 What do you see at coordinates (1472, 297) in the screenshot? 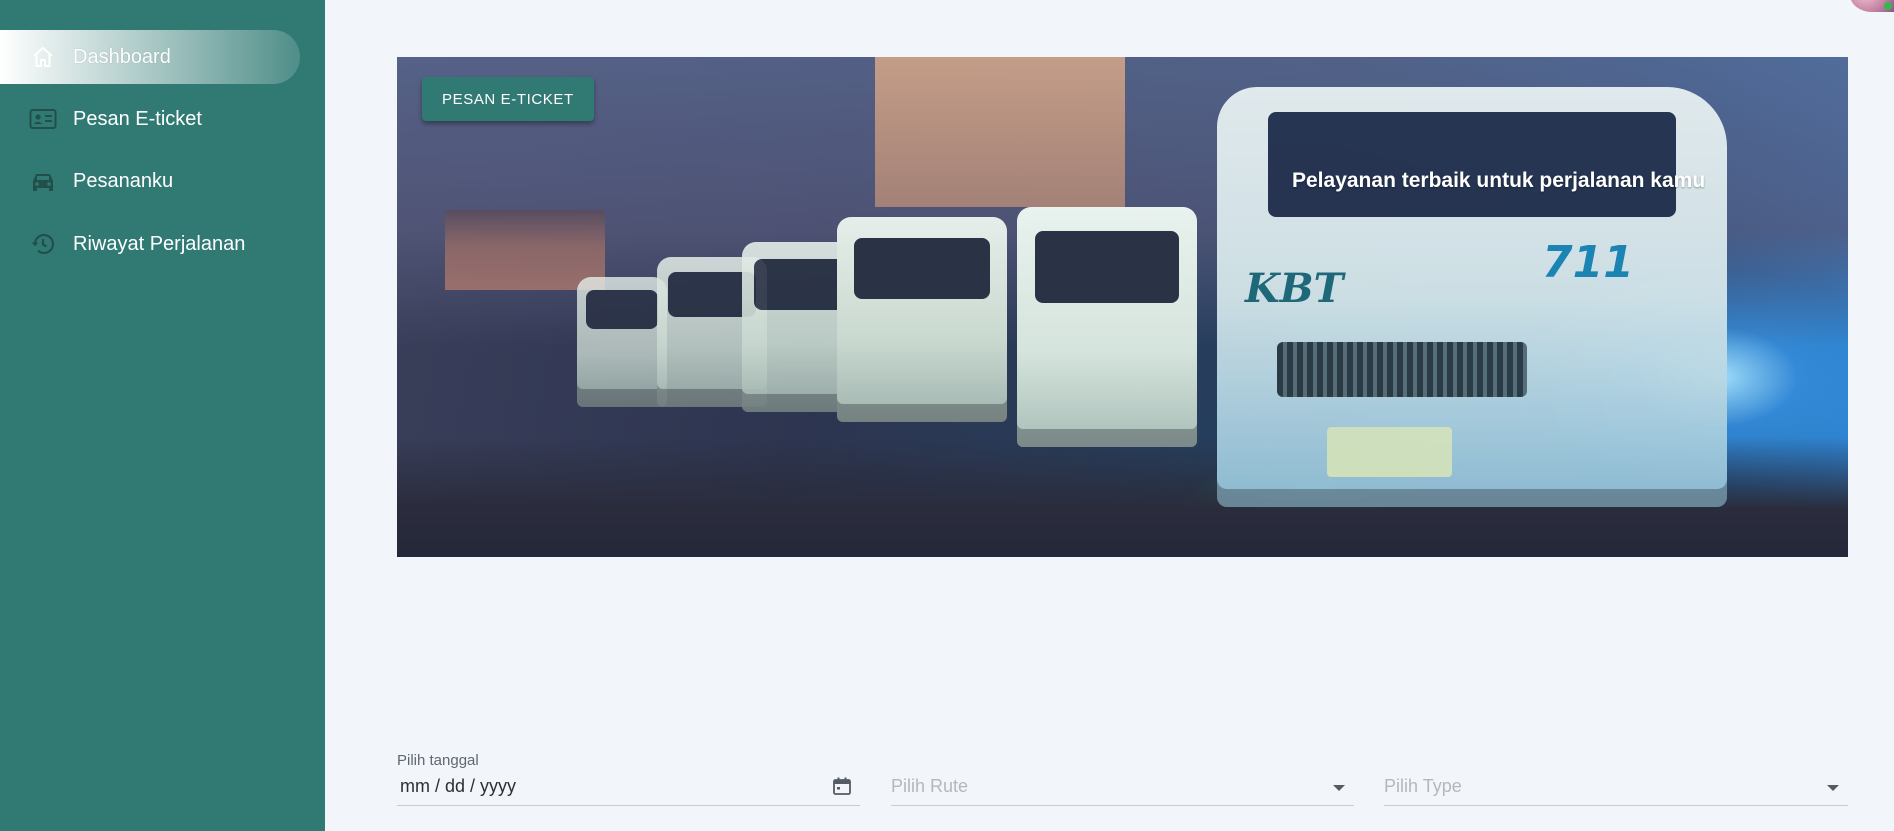
I see `van-image-front: KBT 711` at bounding box center [1472, 297].